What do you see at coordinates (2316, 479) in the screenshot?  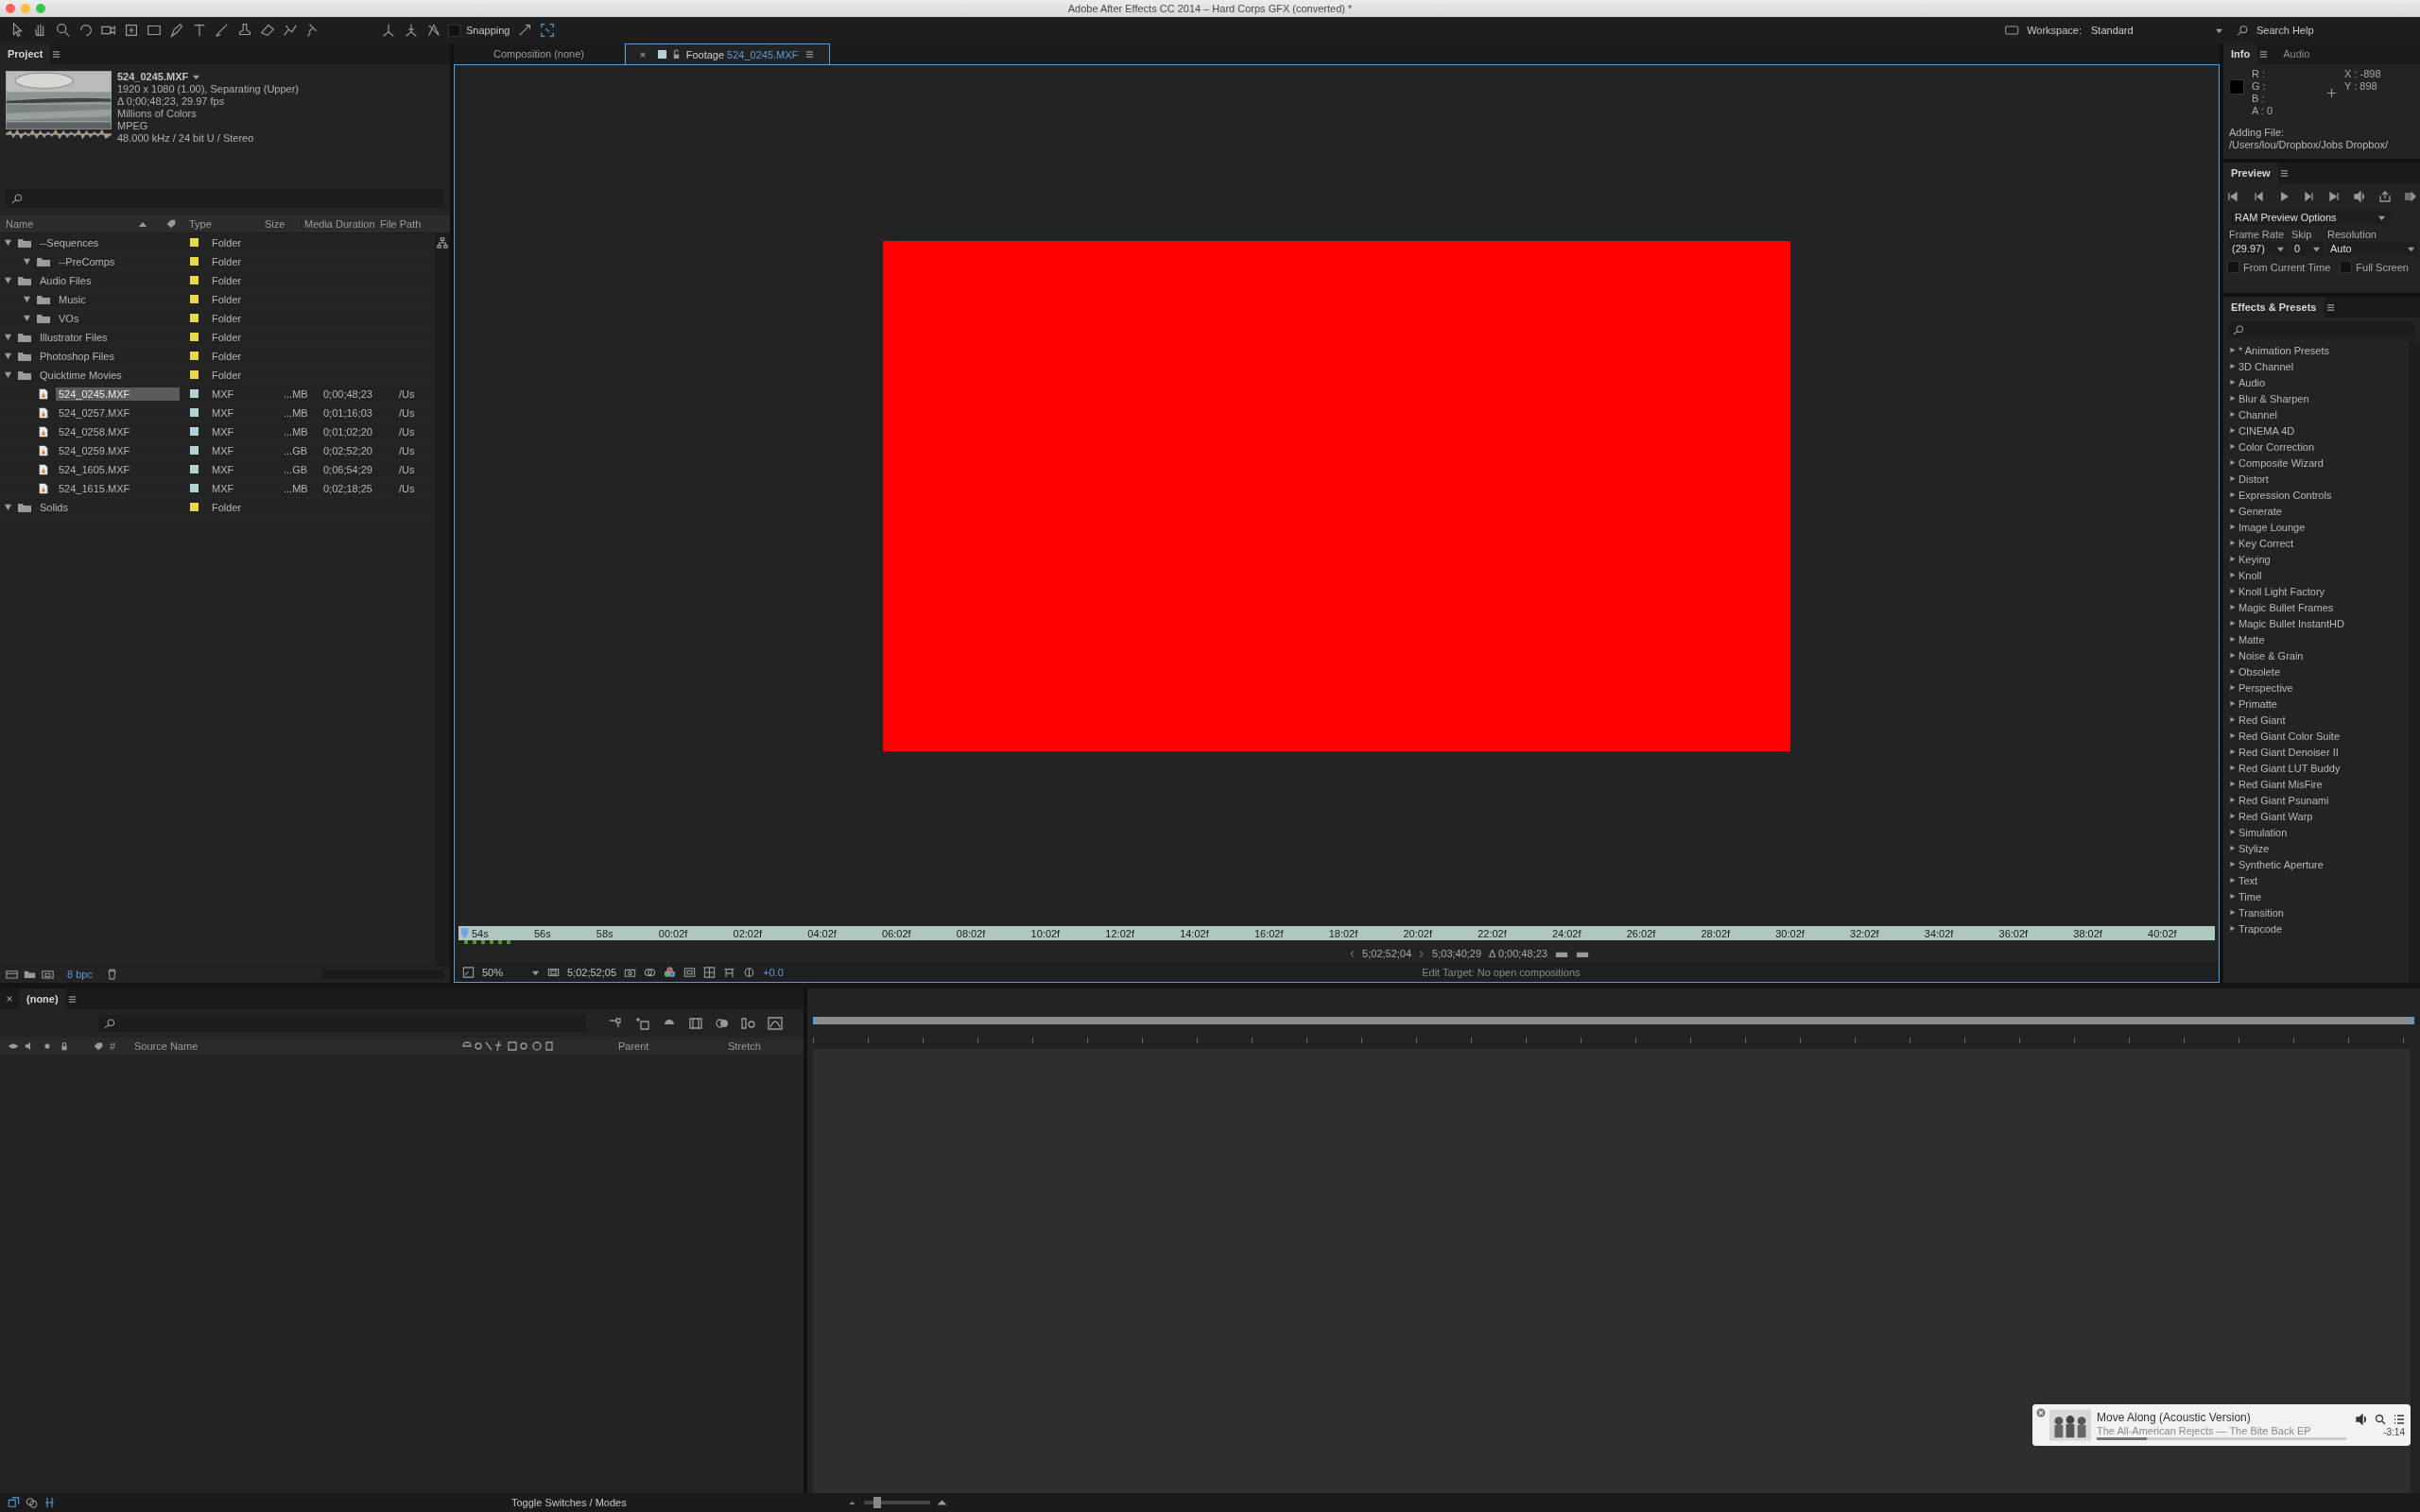 I see `effect-category: Distort` at bounding box center [2316, 479].